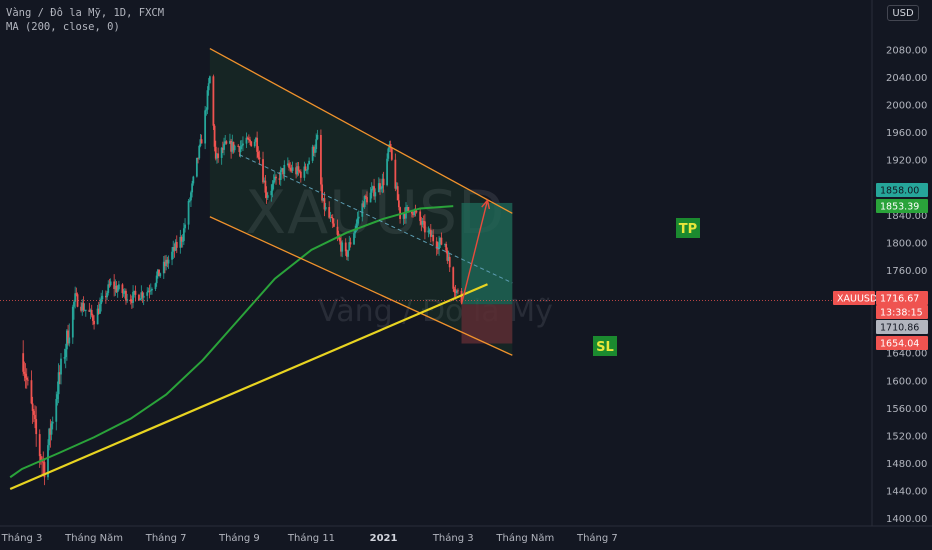  I want to click on last-price-tag: 1716.67, so click(899, 299).